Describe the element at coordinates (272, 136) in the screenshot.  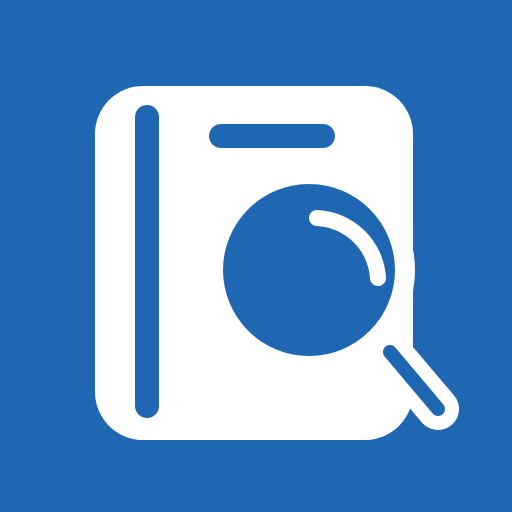
I see `book-title-line` at that location.